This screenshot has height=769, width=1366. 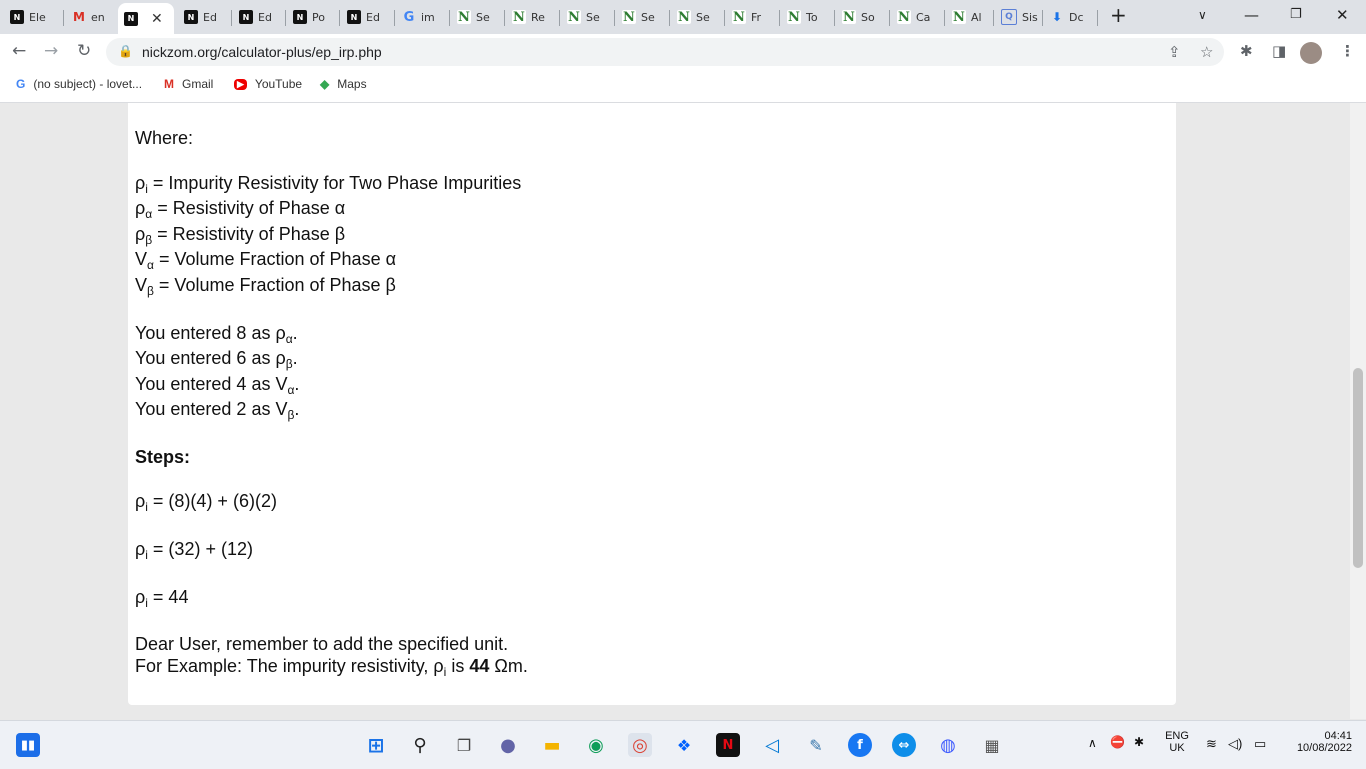 I want to click on menu-icon: ⋮, so click(x=1347, y=51).